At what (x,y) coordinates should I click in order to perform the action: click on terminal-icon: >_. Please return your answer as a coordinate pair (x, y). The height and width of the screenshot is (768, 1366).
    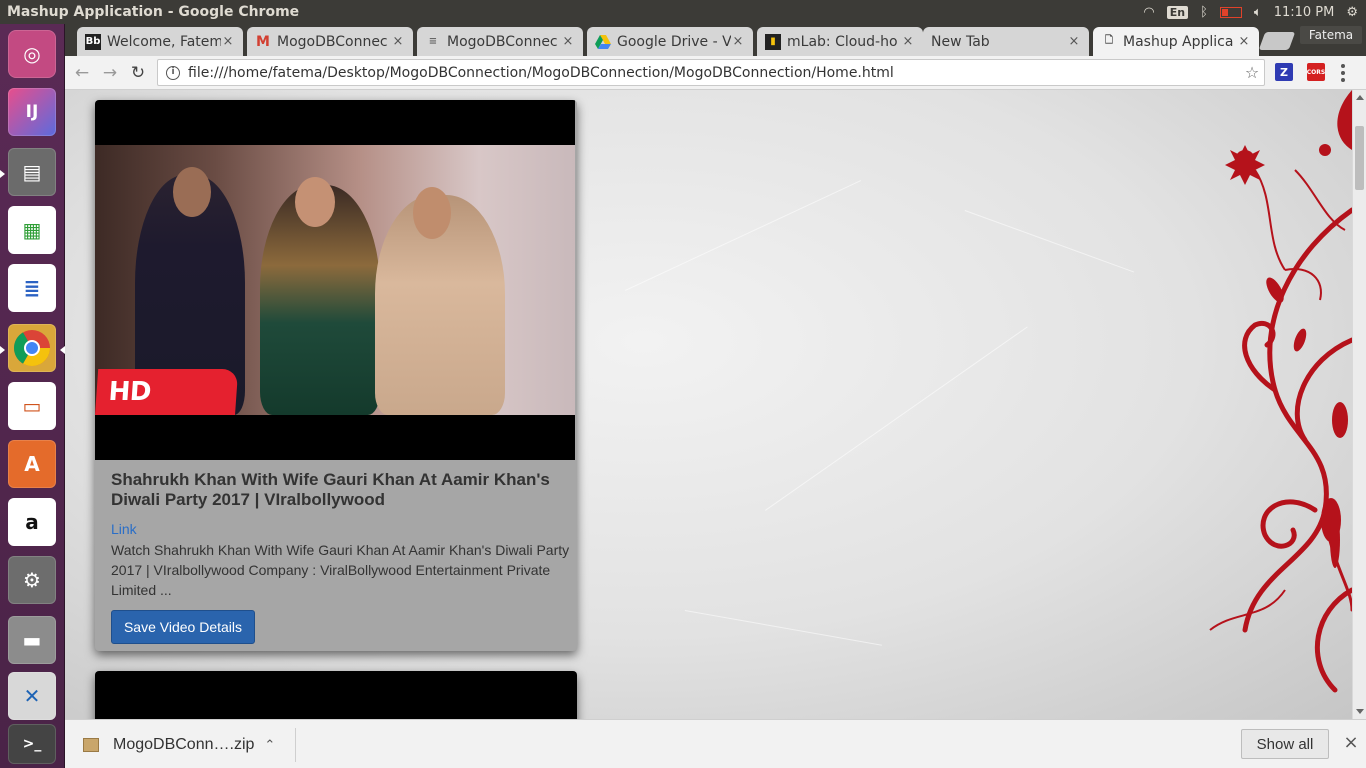
    Looking at the image, I should click on (32, 744).